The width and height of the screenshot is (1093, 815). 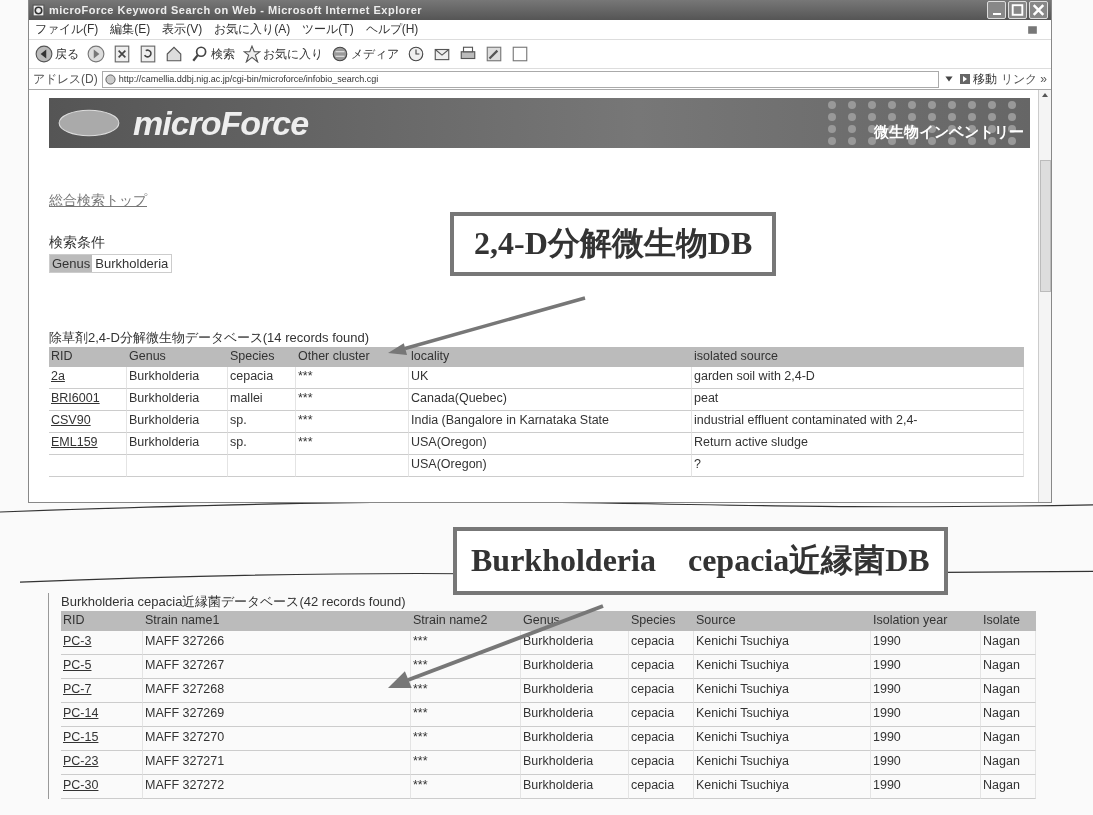 I want to click on scrollbar, so click(x=1044, y=296).